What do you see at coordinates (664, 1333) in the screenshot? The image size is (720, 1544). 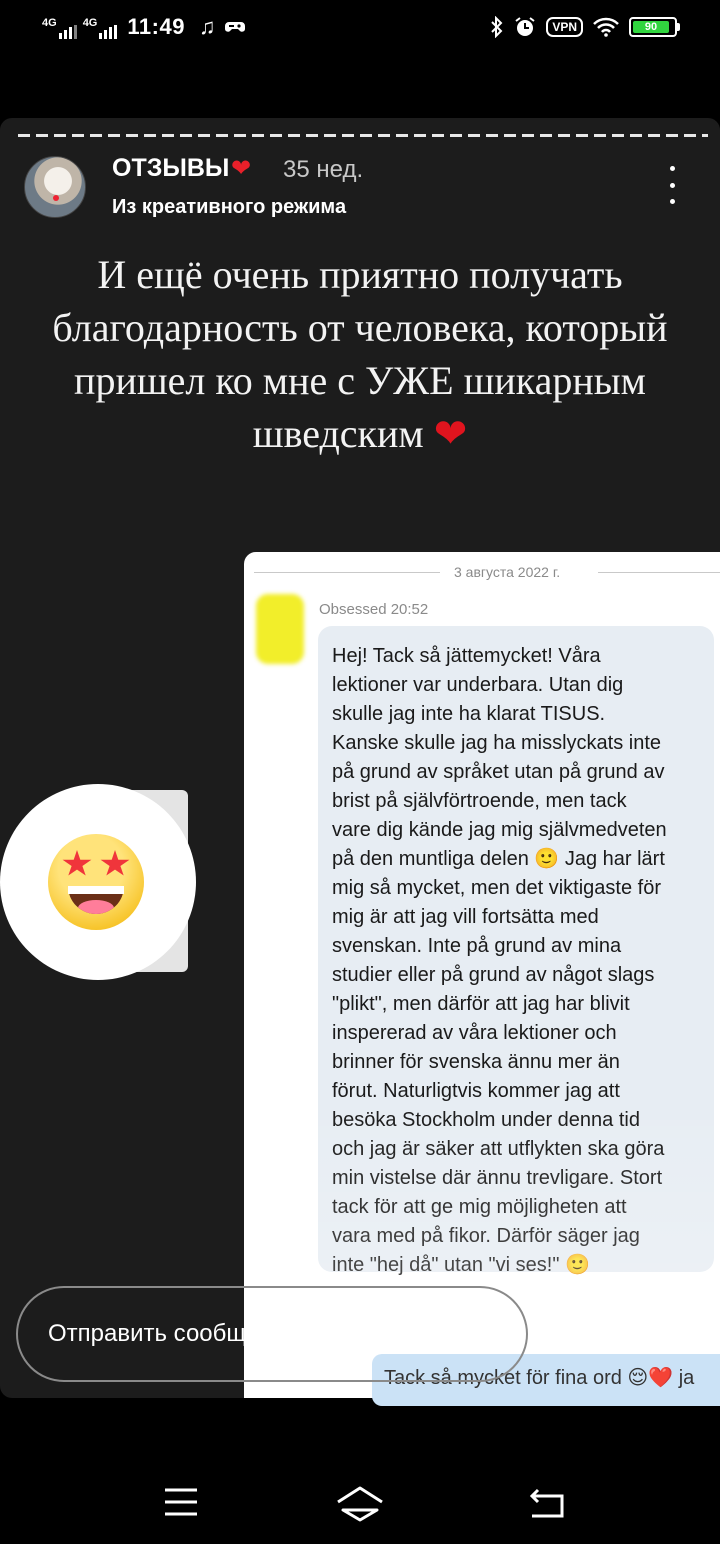 I see `send-icon` at bounding box center [664, 1333].